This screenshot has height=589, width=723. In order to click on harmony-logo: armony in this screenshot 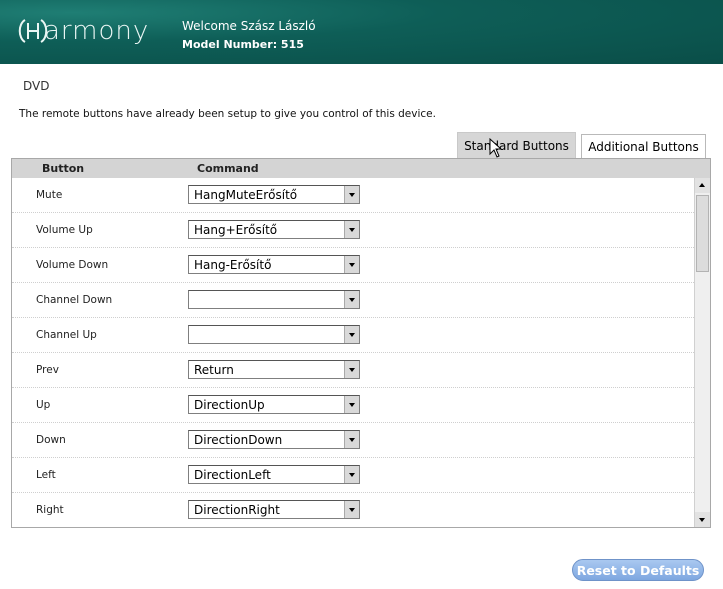, I will do `click(82, 31)`.